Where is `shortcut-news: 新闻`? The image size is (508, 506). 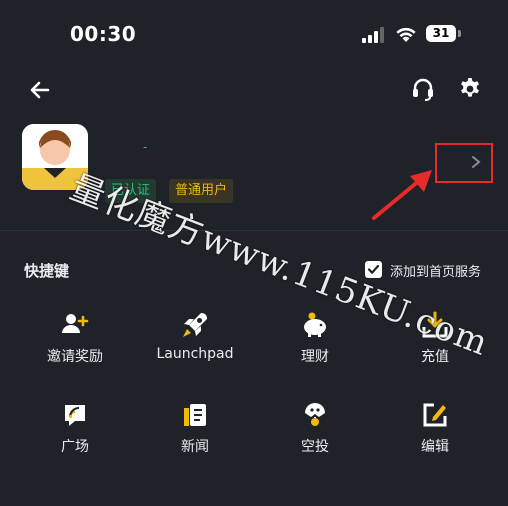
shortcut-news: 新闻 is located at coordinates (195, 436).